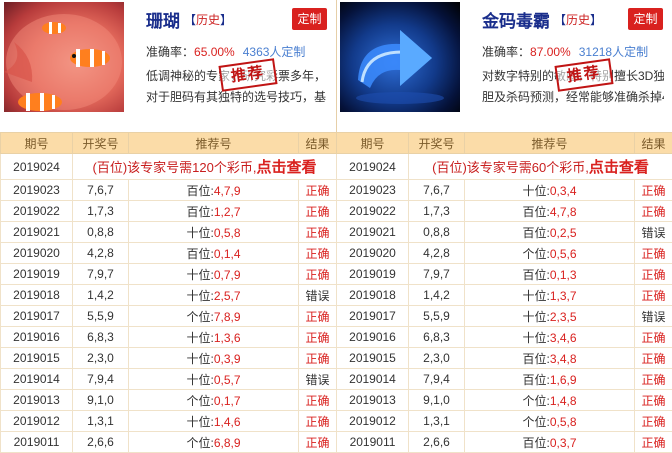 The image size is (672, 453). I want to click on draw-cell: 5,5,9, so click(436, 316).